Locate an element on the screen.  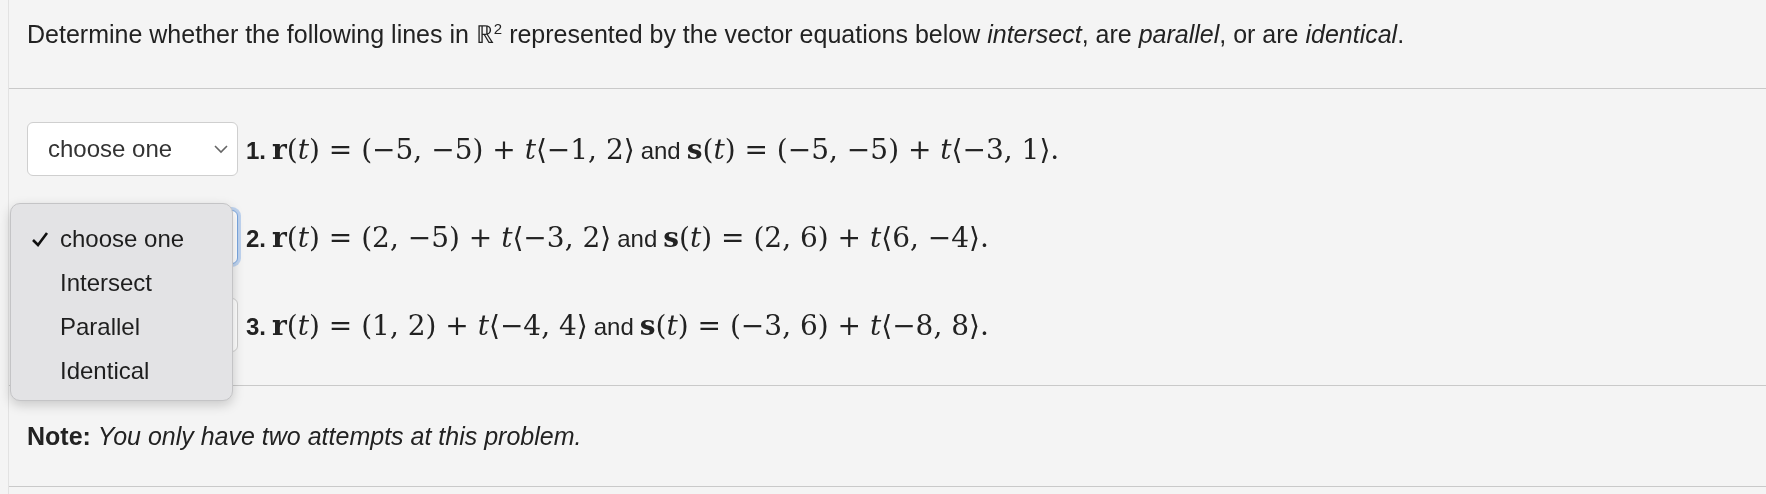
dropdown-select: choose one is located at coordinates (132, 149).